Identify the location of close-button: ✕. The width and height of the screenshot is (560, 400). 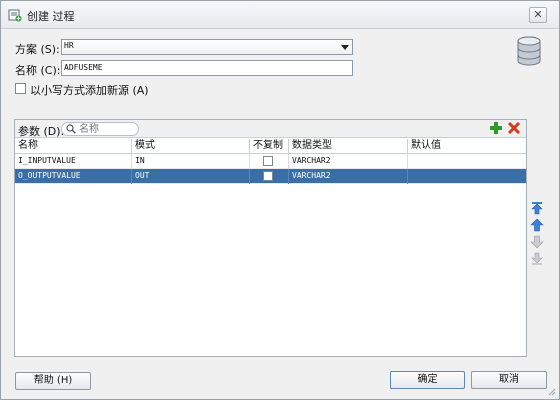
(538, 15).